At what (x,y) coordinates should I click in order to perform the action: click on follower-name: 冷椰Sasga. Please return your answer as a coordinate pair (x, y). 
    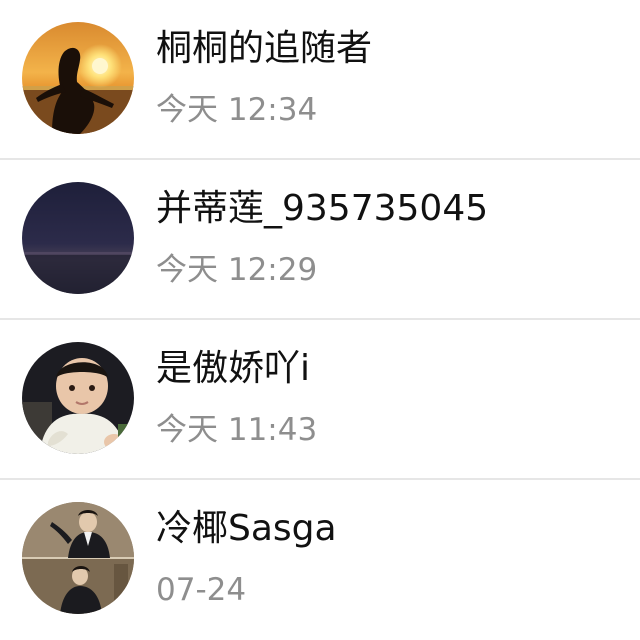
    Looking at the image, I should click on (246, 529).